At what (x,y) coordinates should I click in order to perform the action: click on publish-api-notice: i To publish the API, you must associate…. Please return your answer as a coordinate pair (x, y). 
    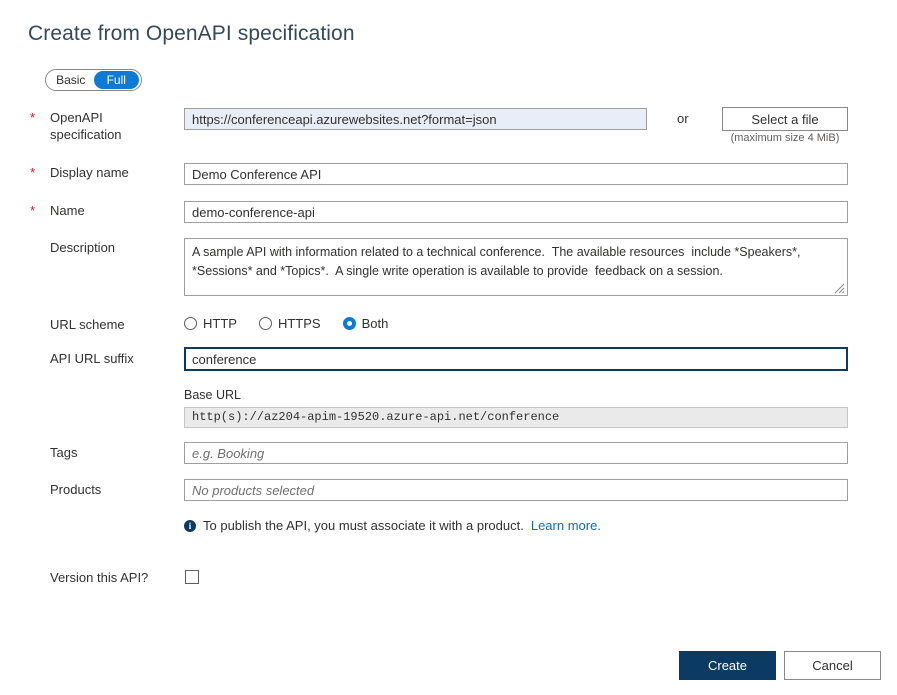
    Looking at the image, I should click on (392, 525).